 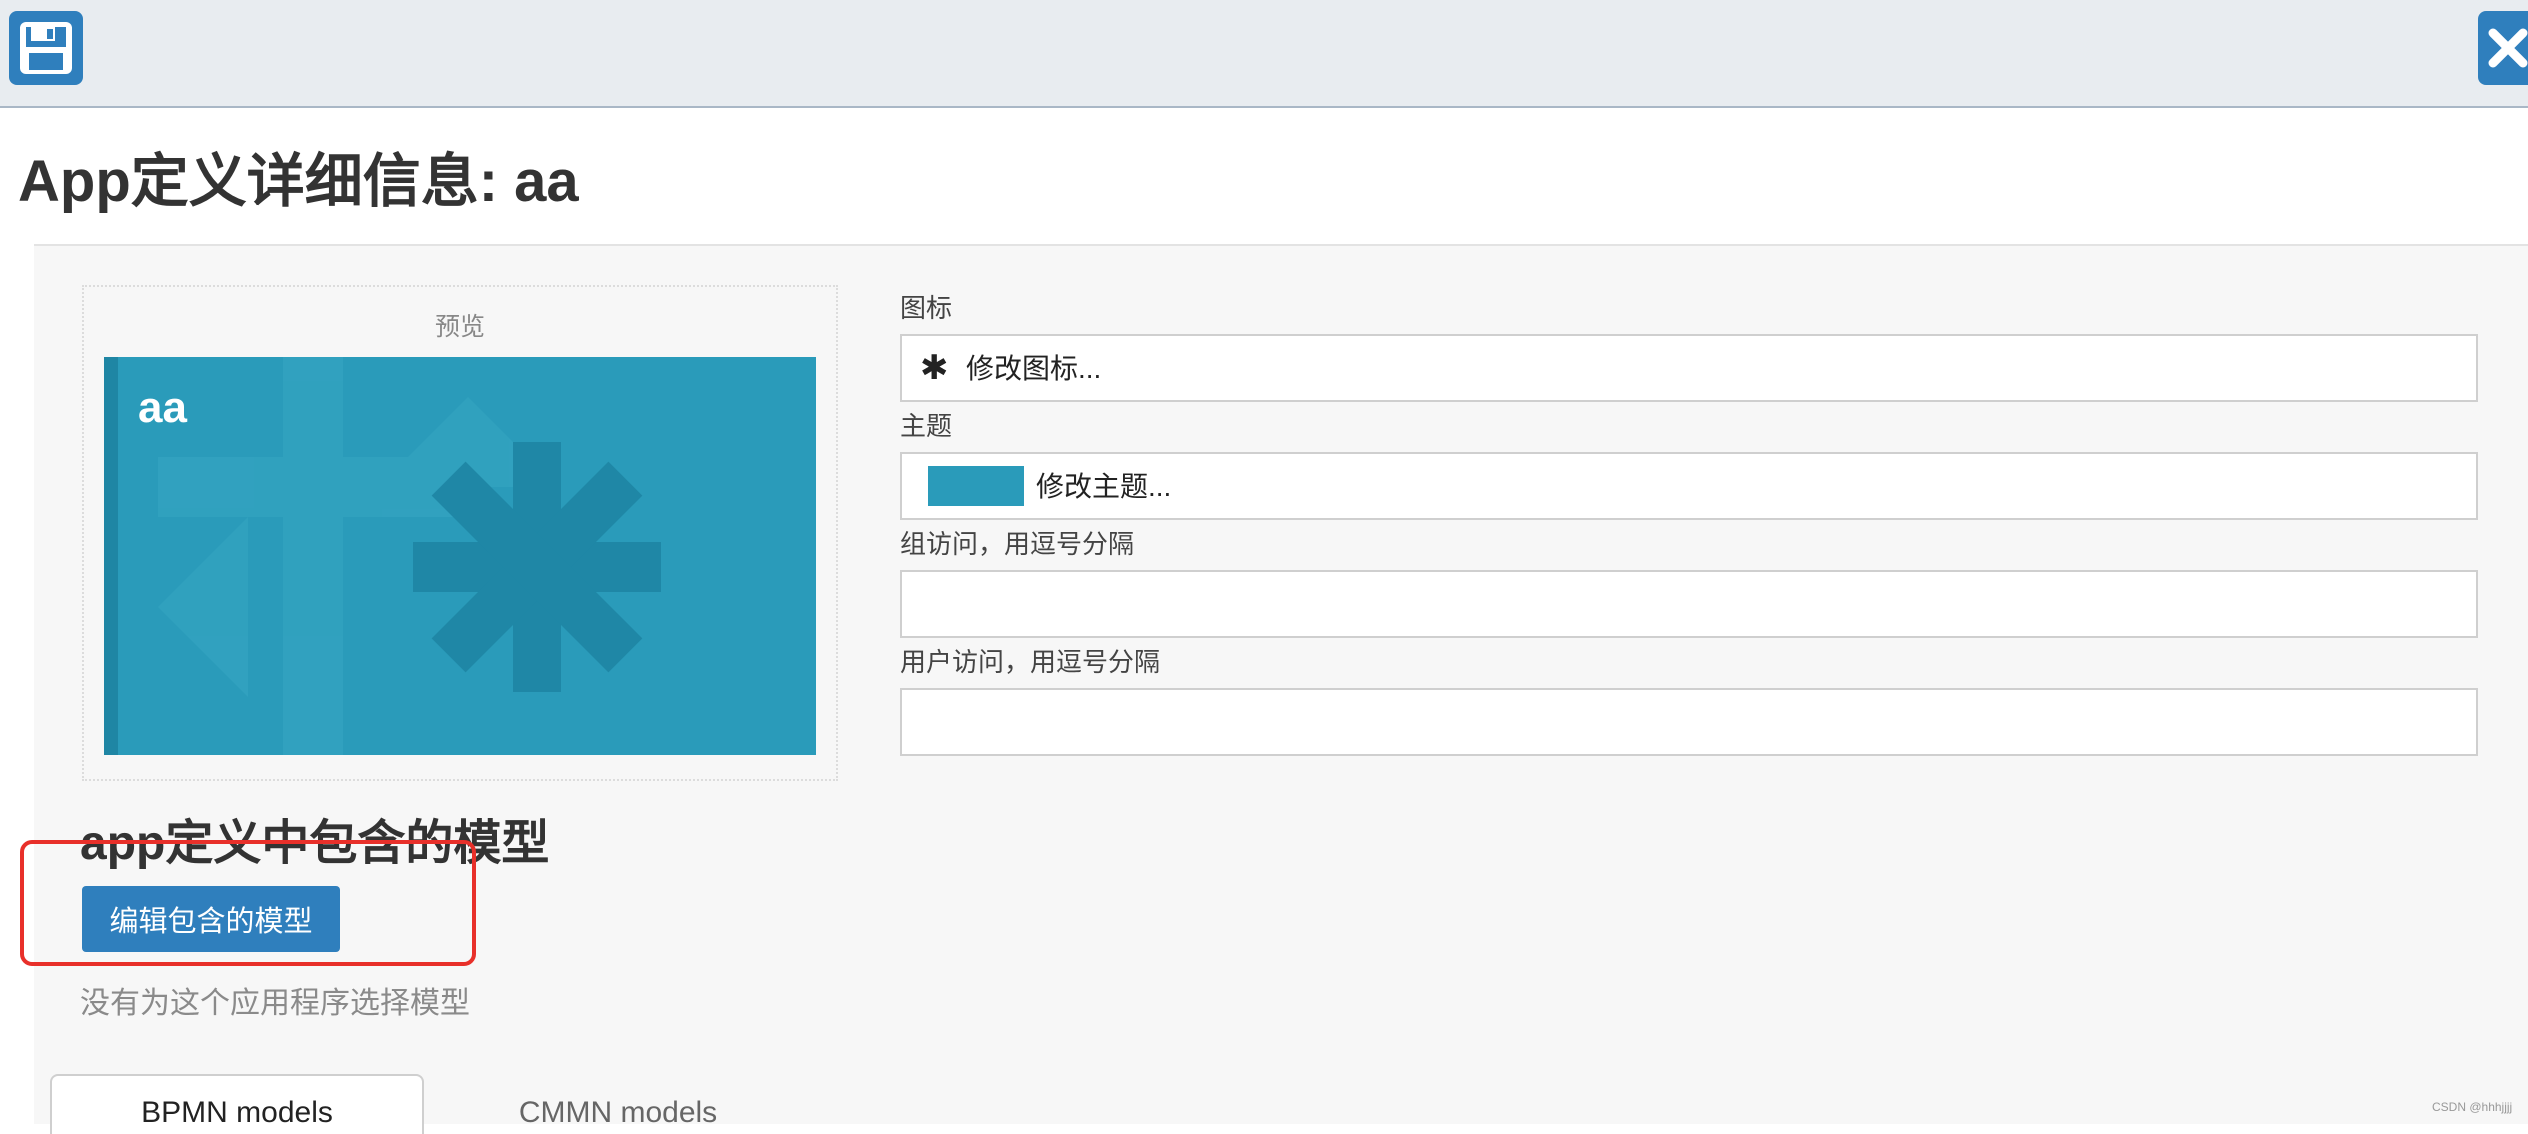 I want to click on icon-label: 图标, so click(x=926, y=308).